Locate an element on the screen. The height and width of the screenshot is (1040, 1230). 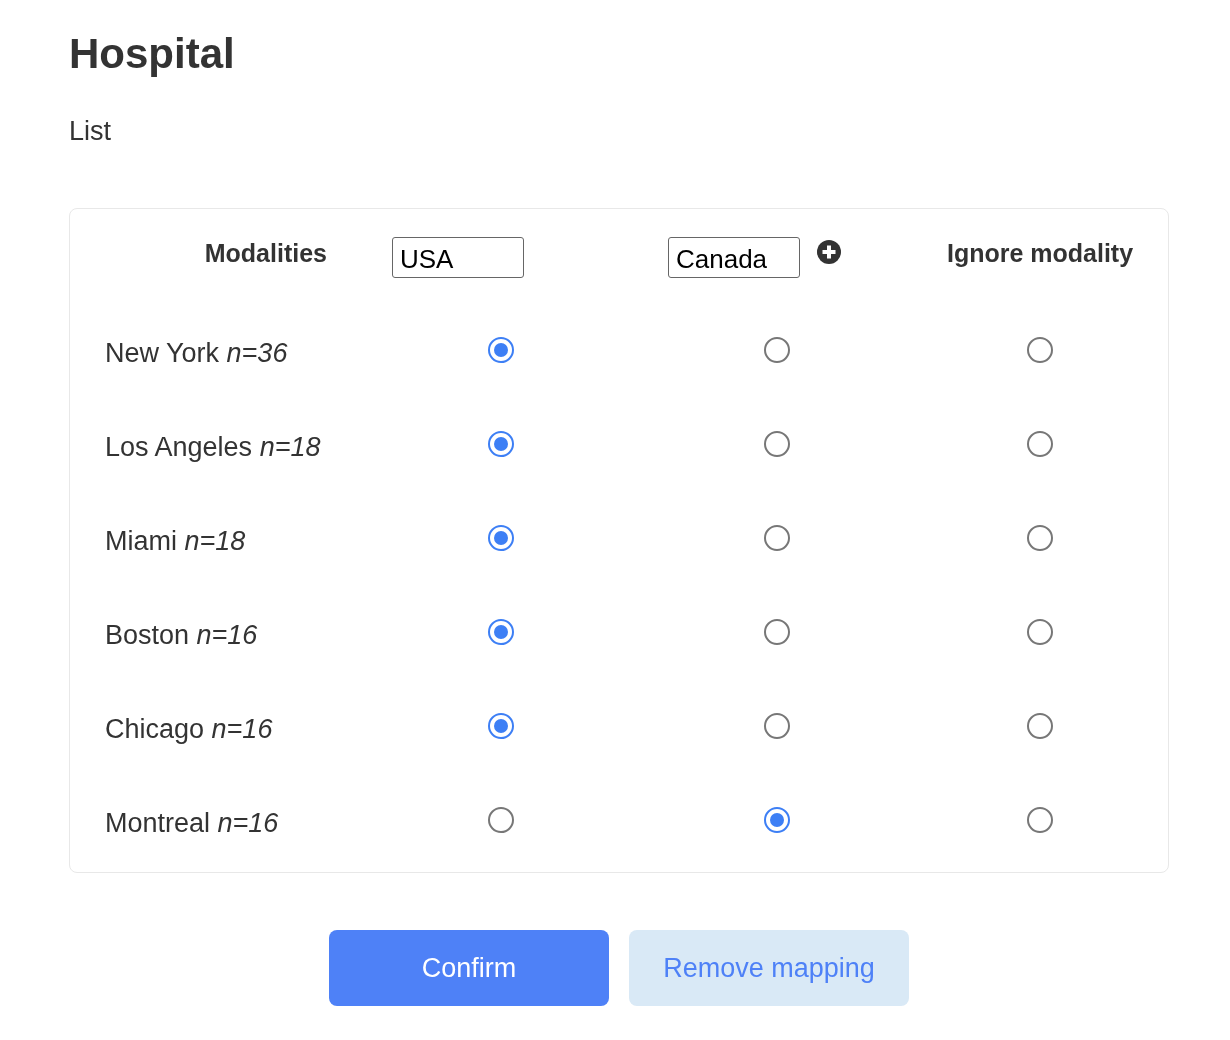
row-label: Montreal n=16 is located at coordinates (192, 823).